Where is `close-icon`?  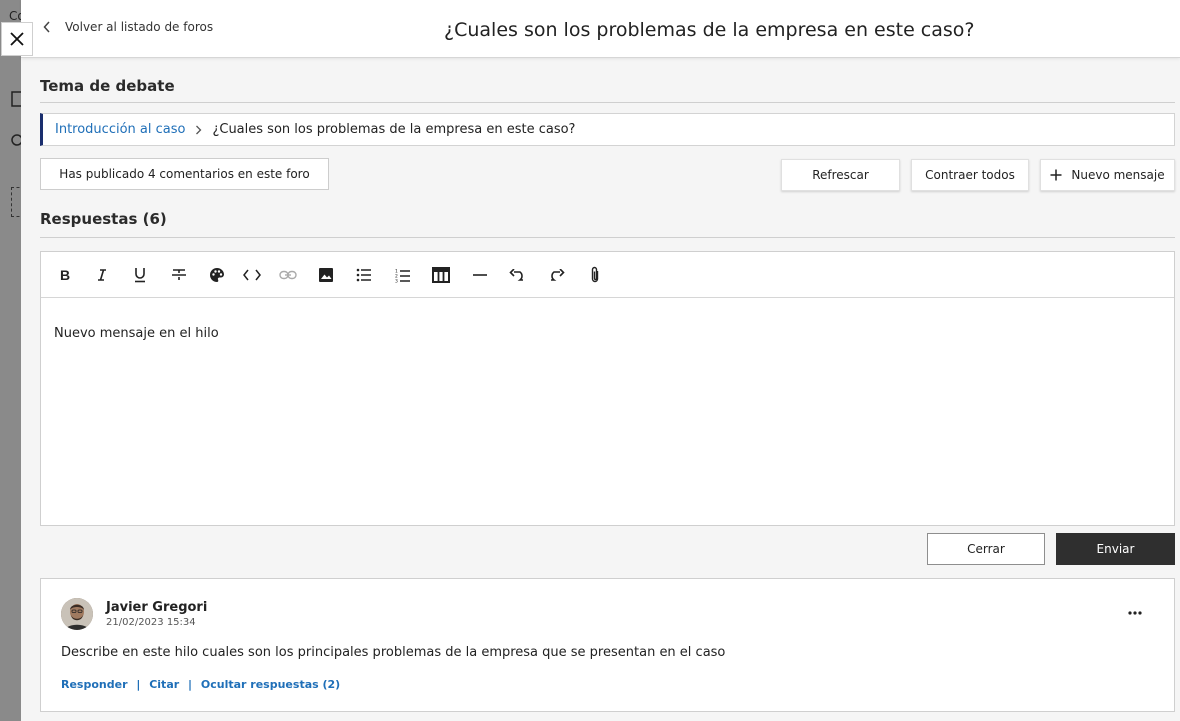 close-icon is located at coordinates (17, 39).